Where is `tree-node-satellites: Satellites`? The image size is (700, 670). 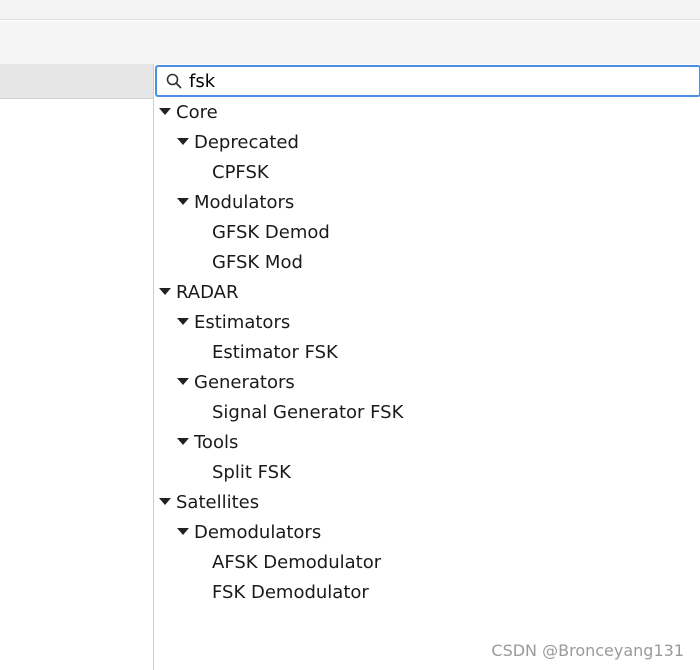 tree-node-satellites: Satellites is located at coordinates (427, 502).